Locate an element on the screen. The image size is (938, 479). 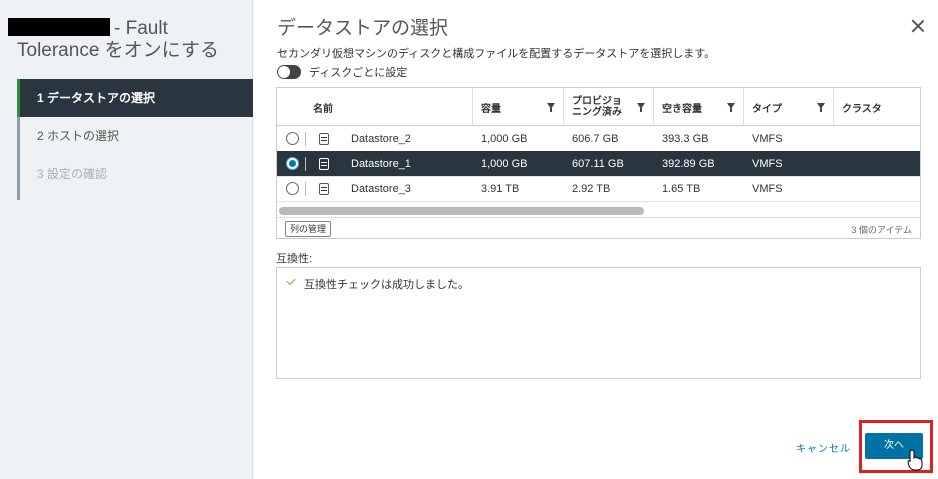
column-header-capacity: 容量 is located at coordinates (517, 107).